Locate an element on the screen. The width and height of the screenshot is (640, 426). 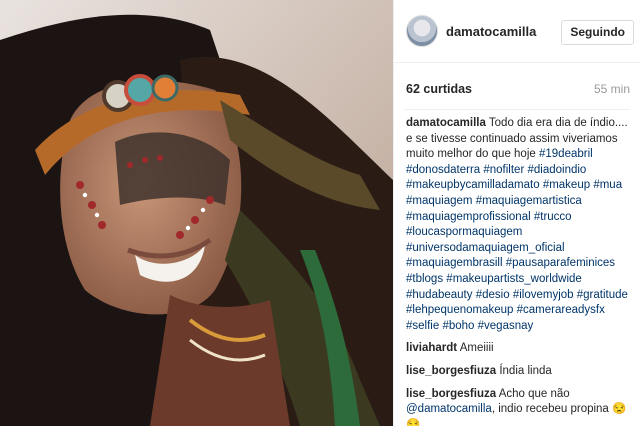
hashtag-link: #selfie is located at coordinates (422, 326).